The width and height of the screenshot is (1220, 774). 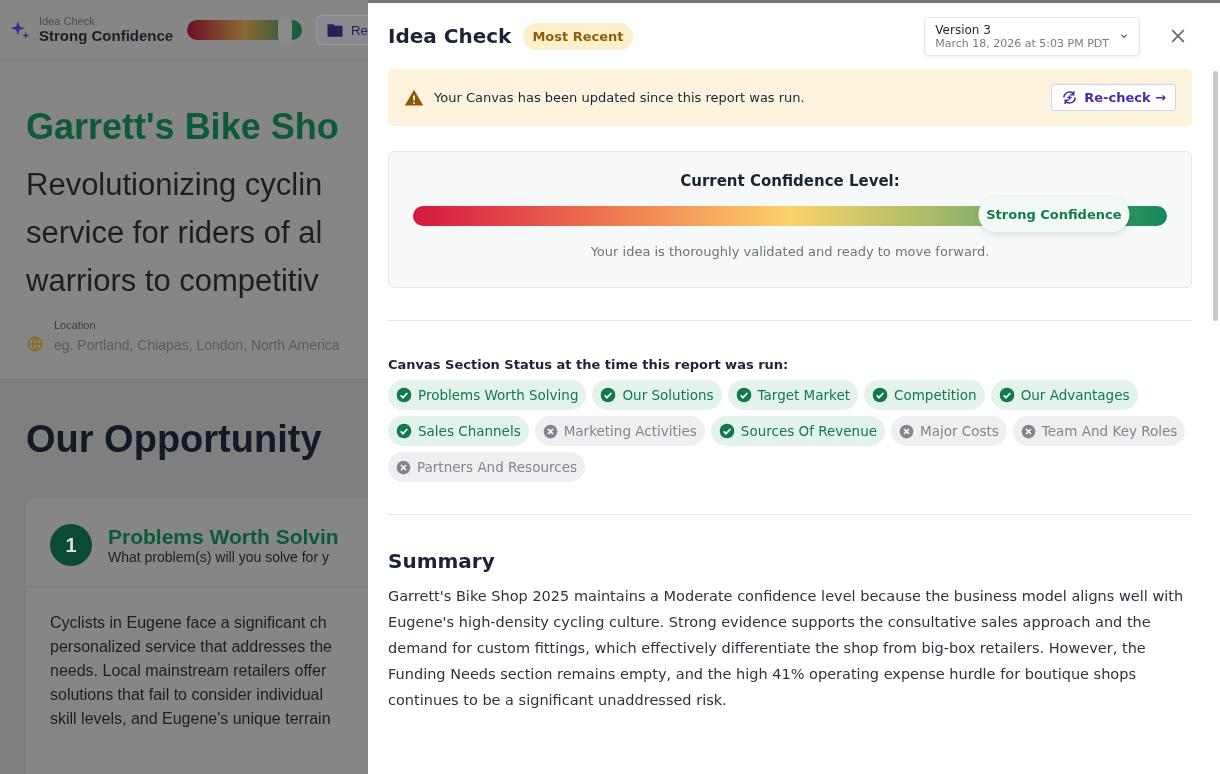 I want to click on confidence-caption: Your idea is thoroughly validated and ready to move forward., so click(x=790, y=251).